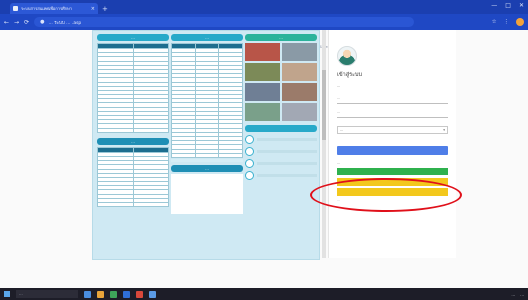 Image resolution: width=528 pixels, height=300 pixels. What do you see at coordinates (521, 5) in the screenshot?
I see `close-window-icon: ✕` at bounding box center [521, 5].